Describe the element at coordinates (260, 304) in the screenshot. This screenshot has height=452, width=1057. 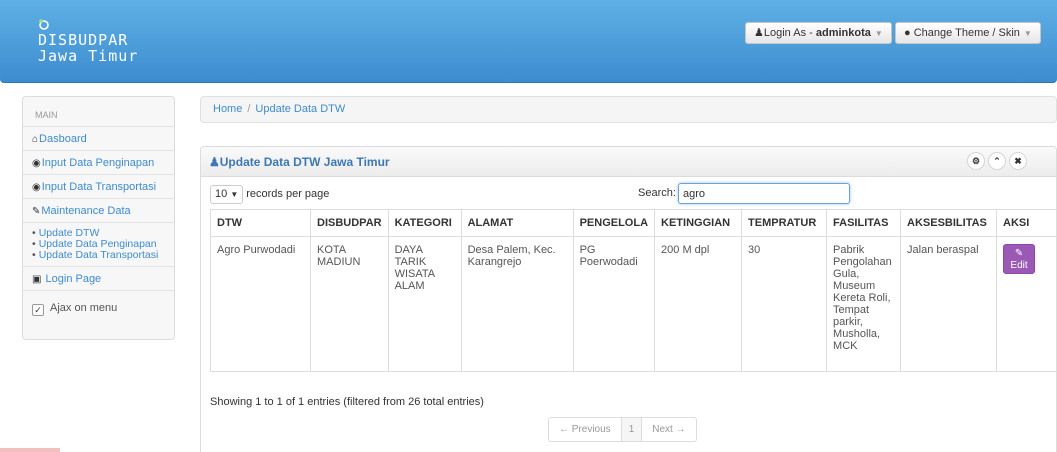
I see `cell-dtw: Agro Purwodadi` at that location.